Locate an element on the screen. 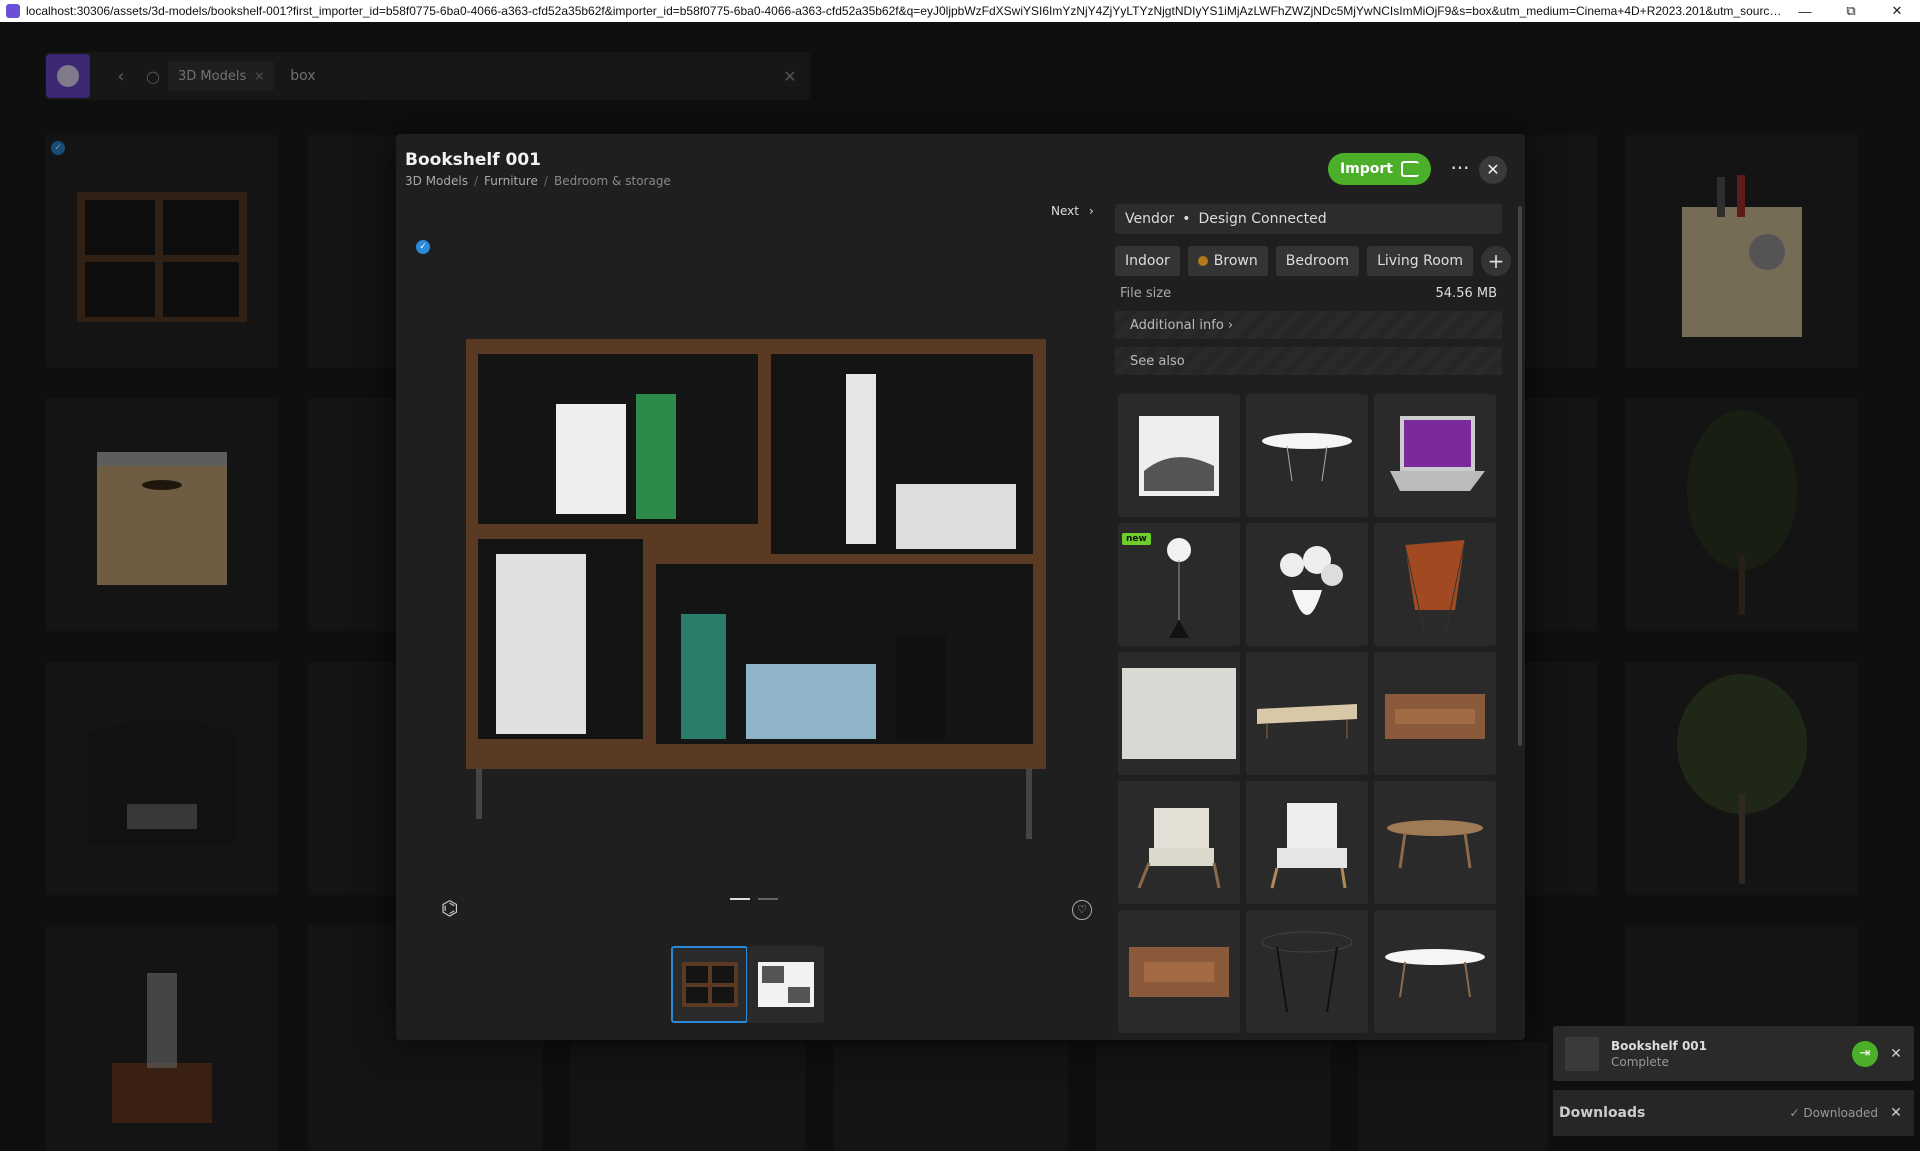 The image size is (1920, 1151). vendor-field: Vendor • Design Connected is located at coordinates (1308, 219).